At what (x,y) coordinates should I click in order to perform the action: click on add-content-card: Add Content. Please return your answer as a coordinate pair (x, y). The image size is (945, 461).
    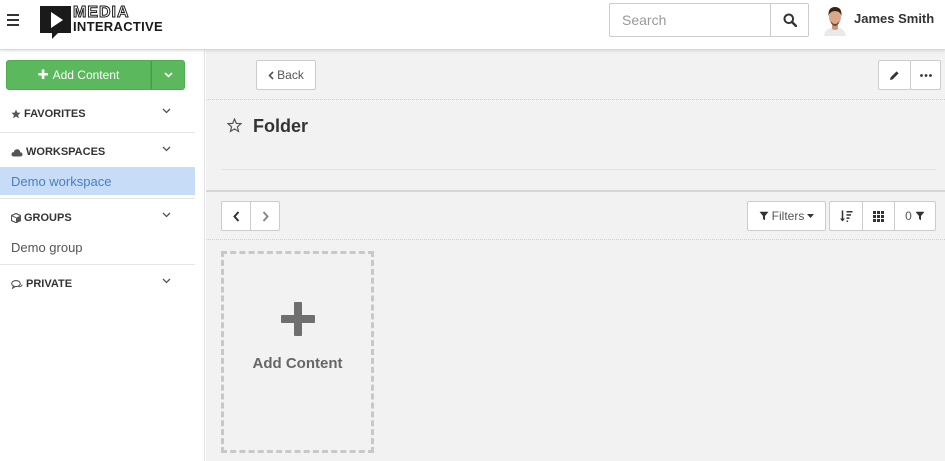
    Looking at the image, I should click on (297, 352).